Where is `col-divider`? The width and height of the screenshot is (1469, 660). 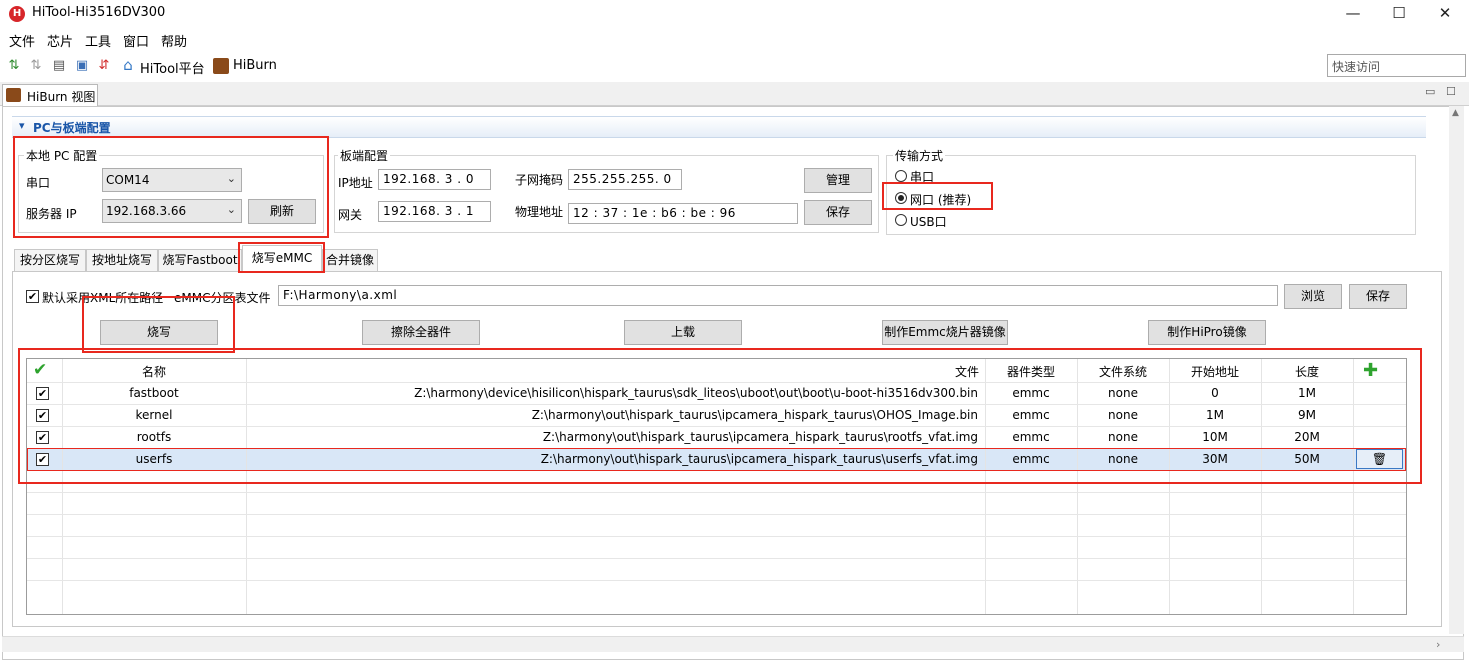
col-divider is located at coordinates (1353, 486).